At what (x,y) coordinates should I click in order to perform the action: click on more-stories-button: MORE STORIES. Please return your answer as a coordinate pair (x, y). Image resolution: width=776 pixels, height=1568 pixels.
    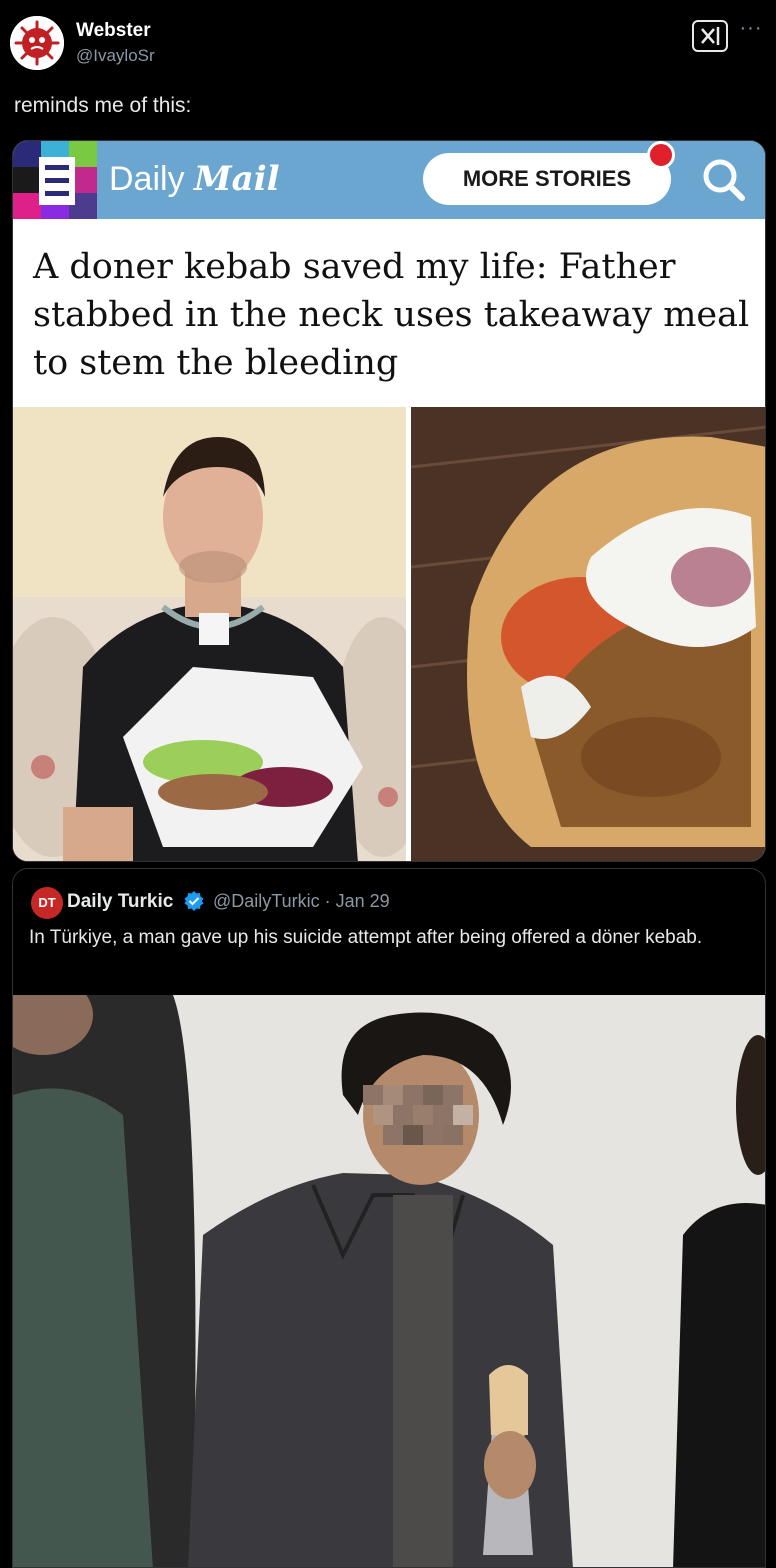
    Looking at the image, I should click on (547, 179).